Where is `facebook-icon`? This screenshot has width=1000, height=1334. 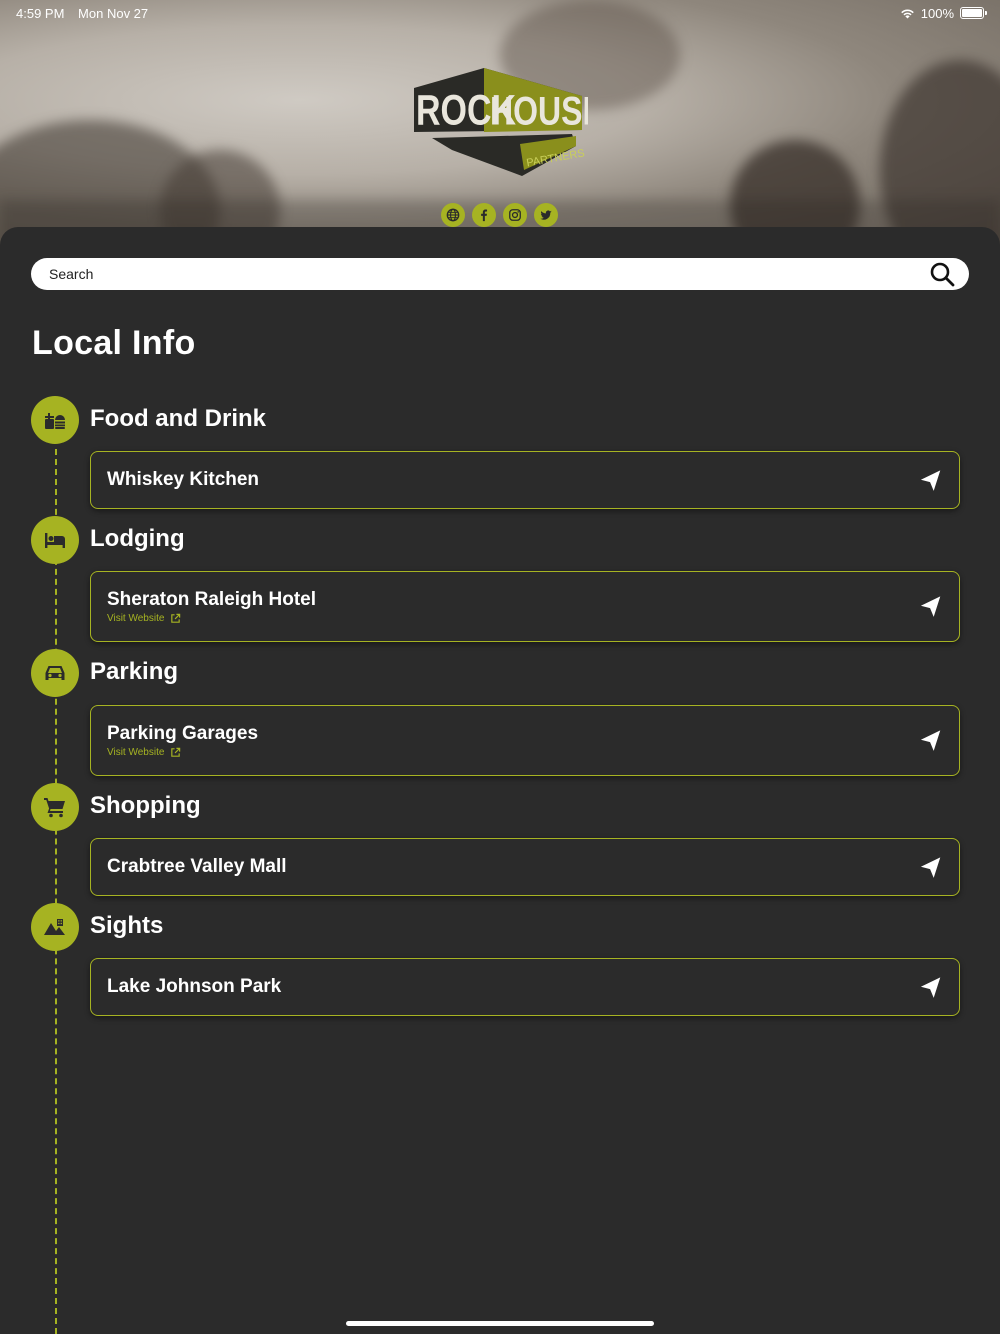 facebook-icon is located at coordinates (484, 215).